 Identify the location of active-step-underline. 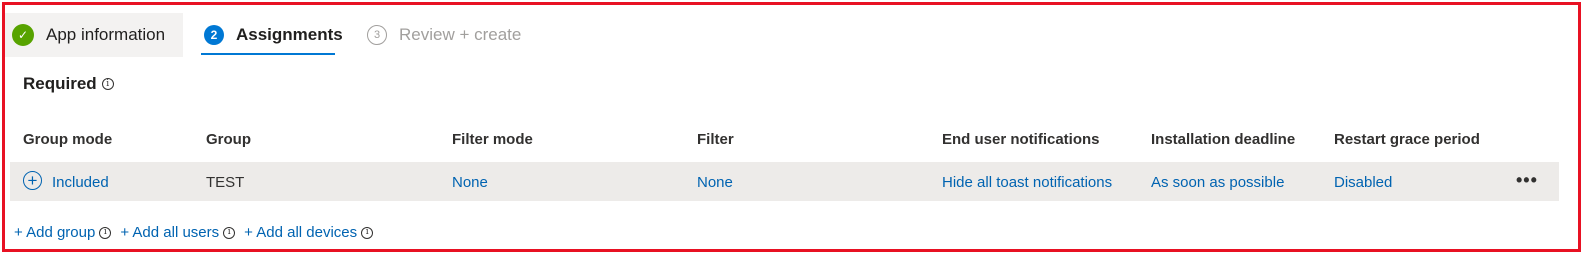
(268, 54).